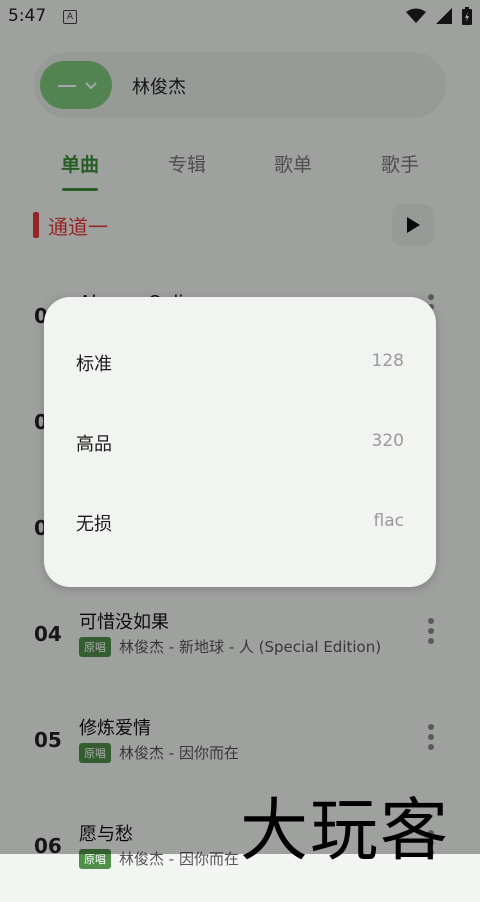  I want to click on quality-label: 标准, so click(94, 364).